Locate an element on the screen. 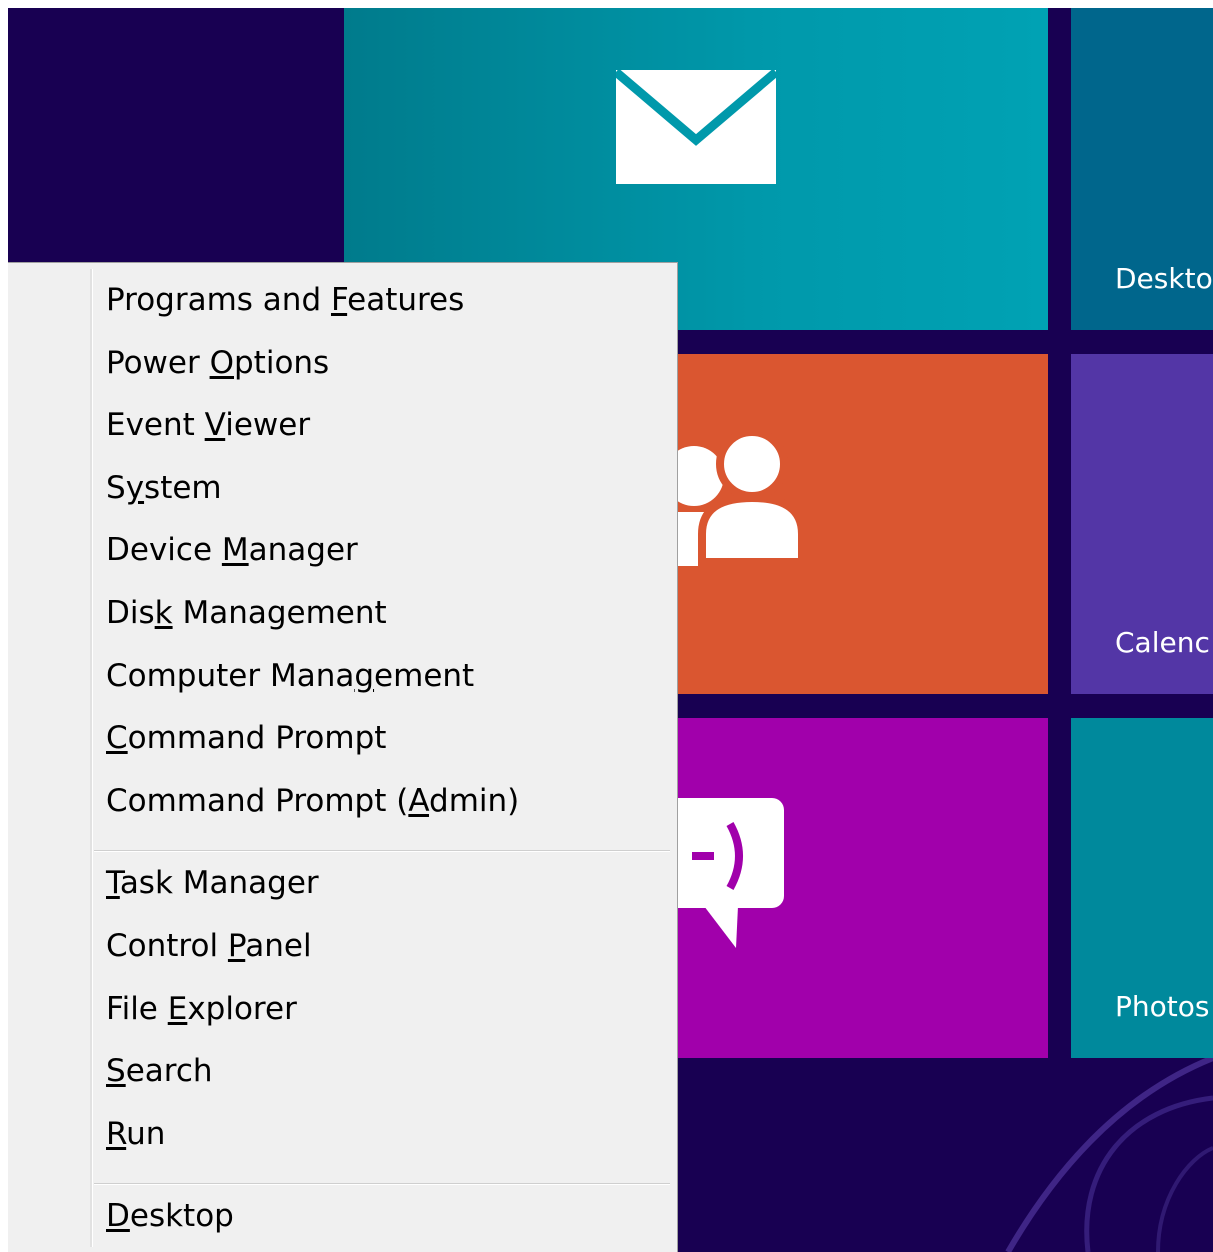 The width and height of the screenshot is (1213, 1252). menu-item-command-prompt-admin: Command Prompt (Admin) is located at coordinates (312, 801).